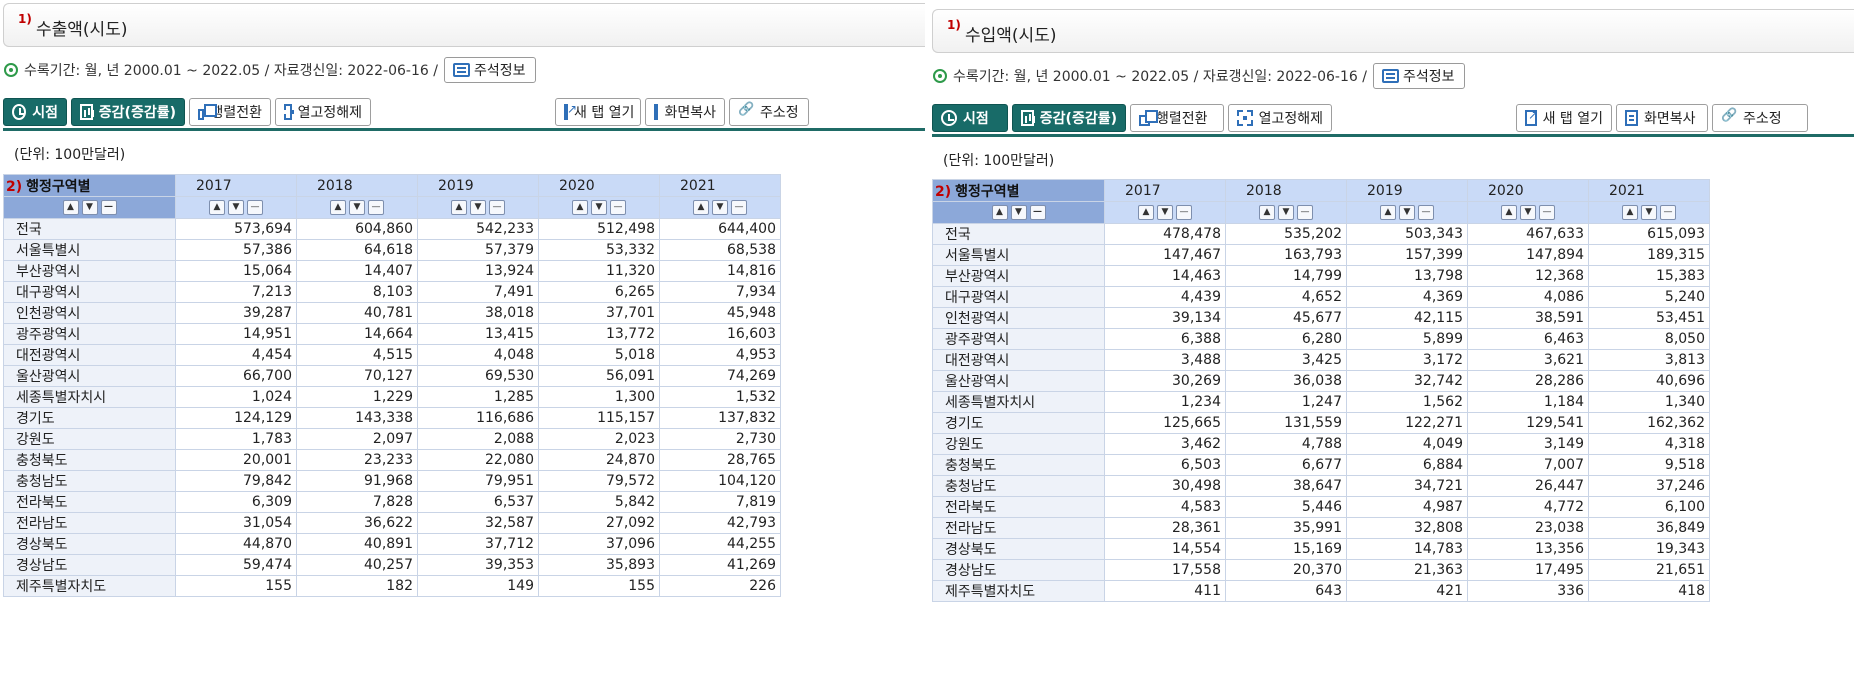  I want to click on table-cell: 1,532, so click(720, 397).